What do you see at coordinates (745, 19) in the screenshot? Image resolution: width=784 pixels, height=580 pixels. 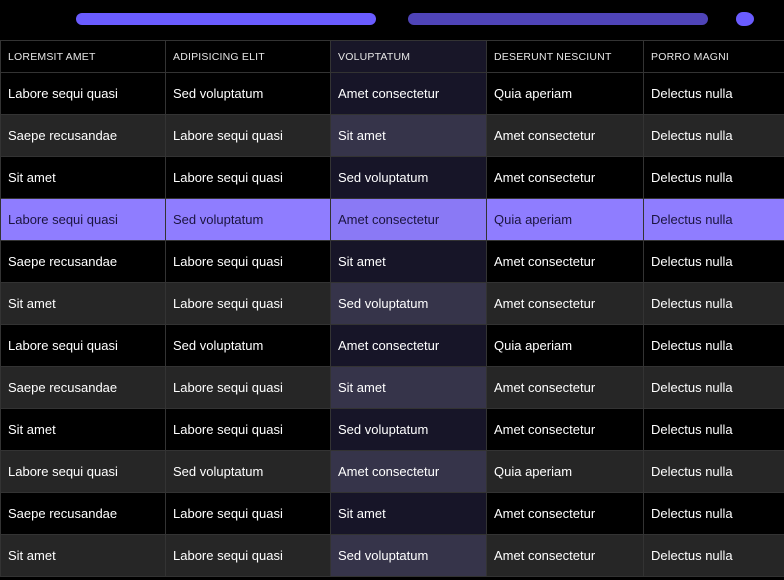 I see `scroll-thumb-icon` at bounding box center [745, 19].